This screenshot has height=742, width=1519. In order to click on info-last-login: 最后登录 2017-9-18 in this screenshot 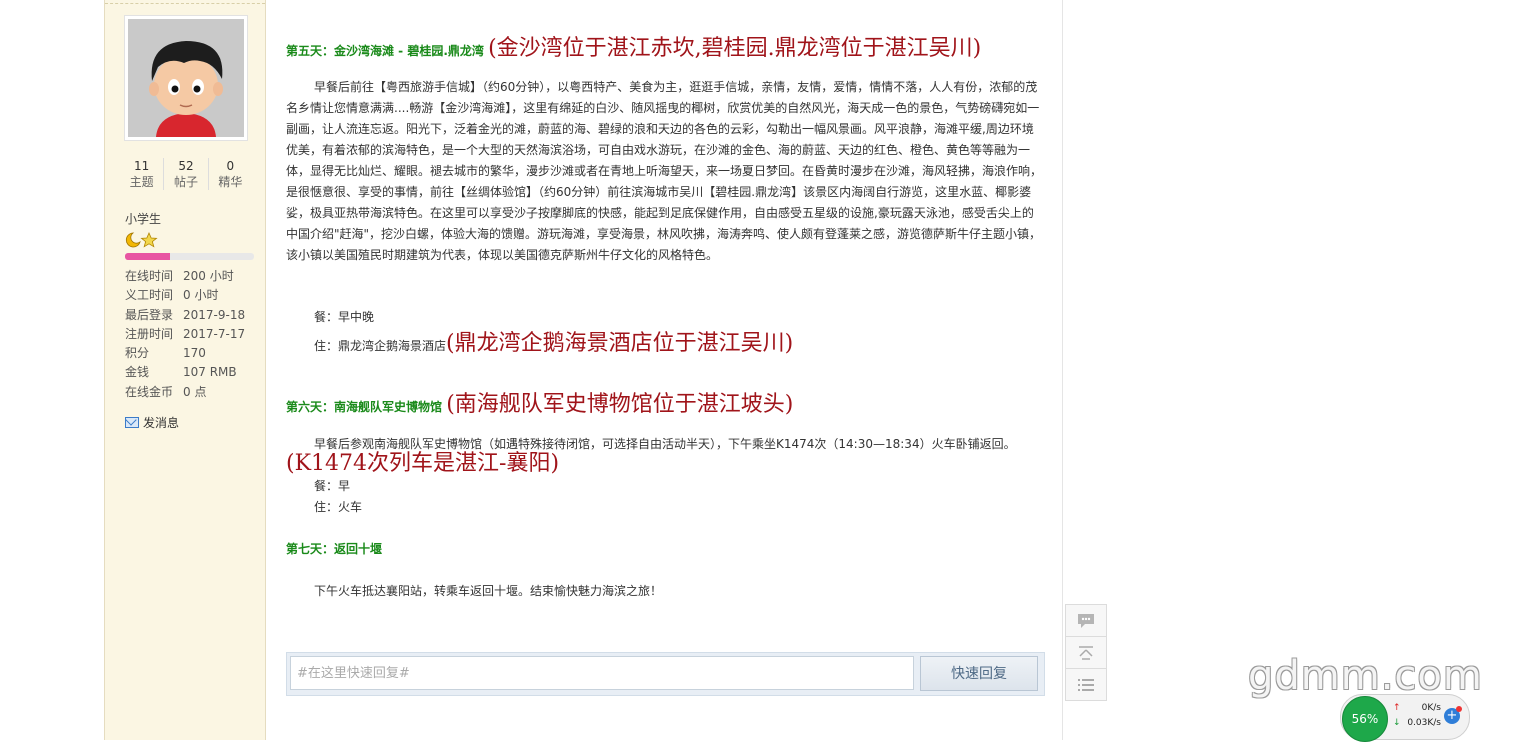, I will do `click(185, 315)`.